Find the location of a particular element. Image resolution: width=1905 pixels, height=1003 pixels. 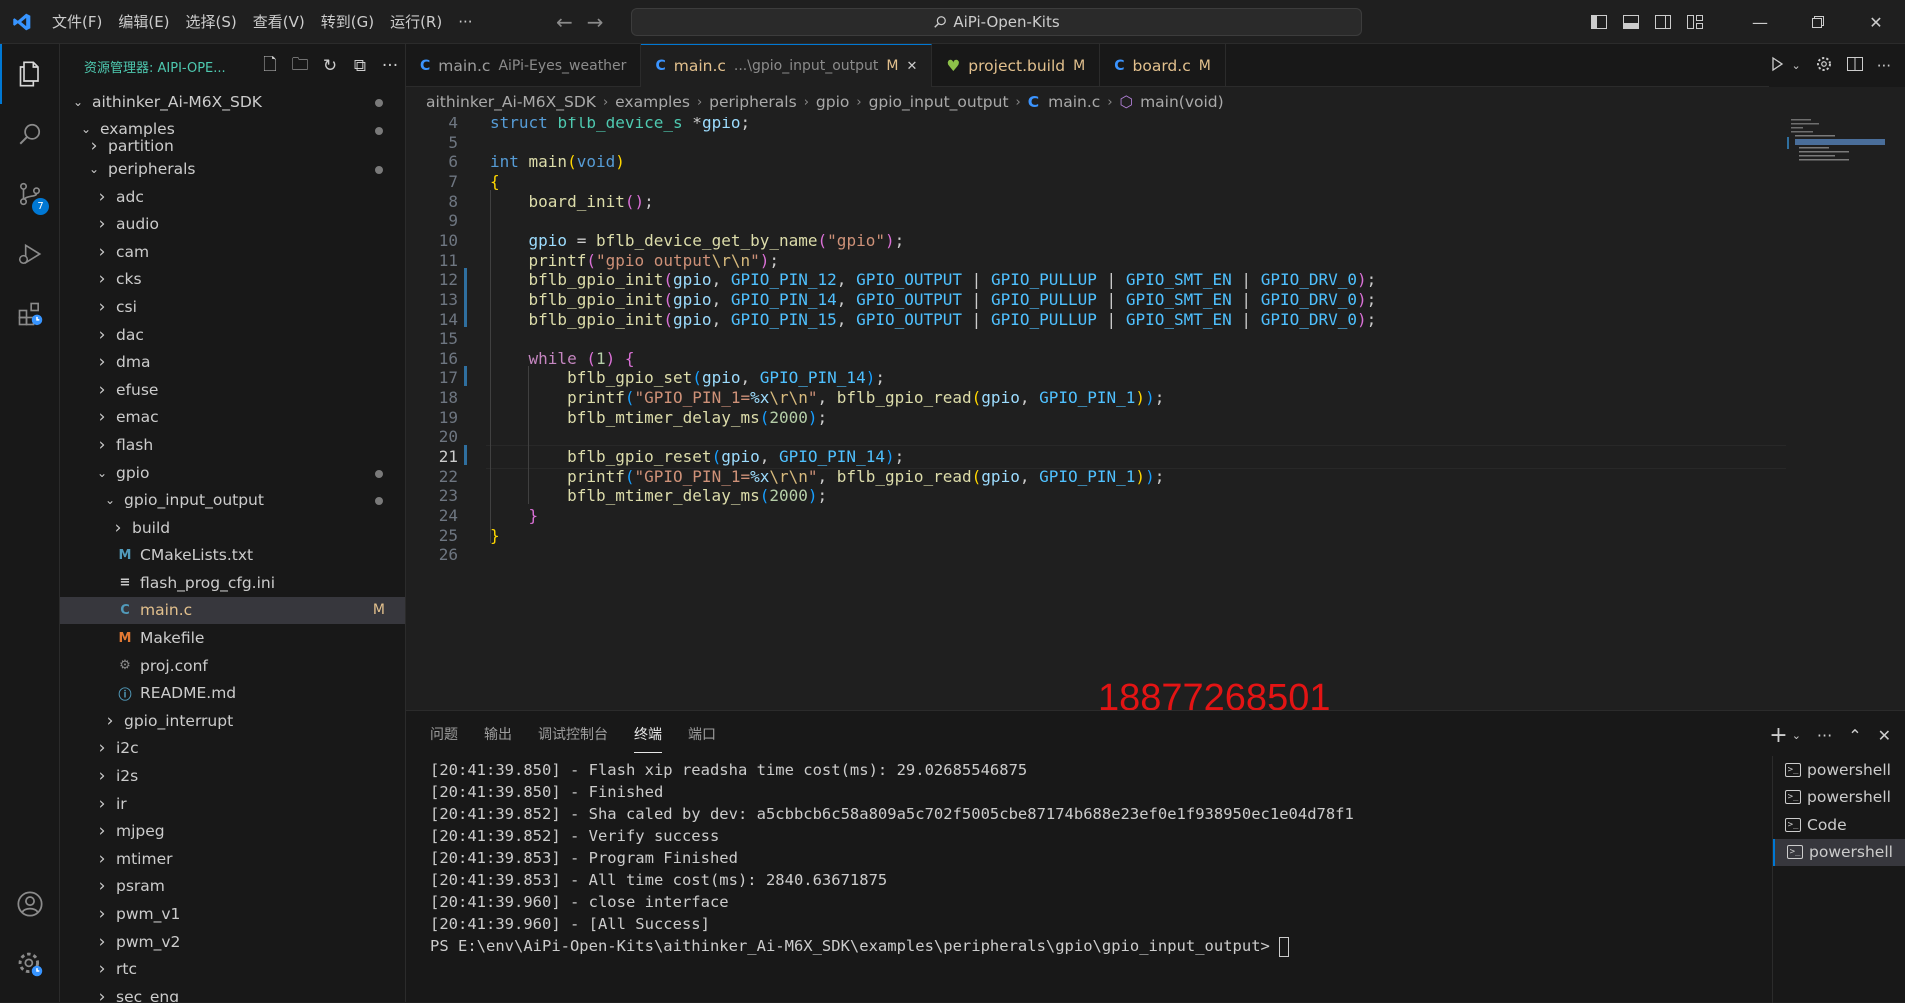

tree-row: ⌄ gpio is located at coordinates (232, 473).